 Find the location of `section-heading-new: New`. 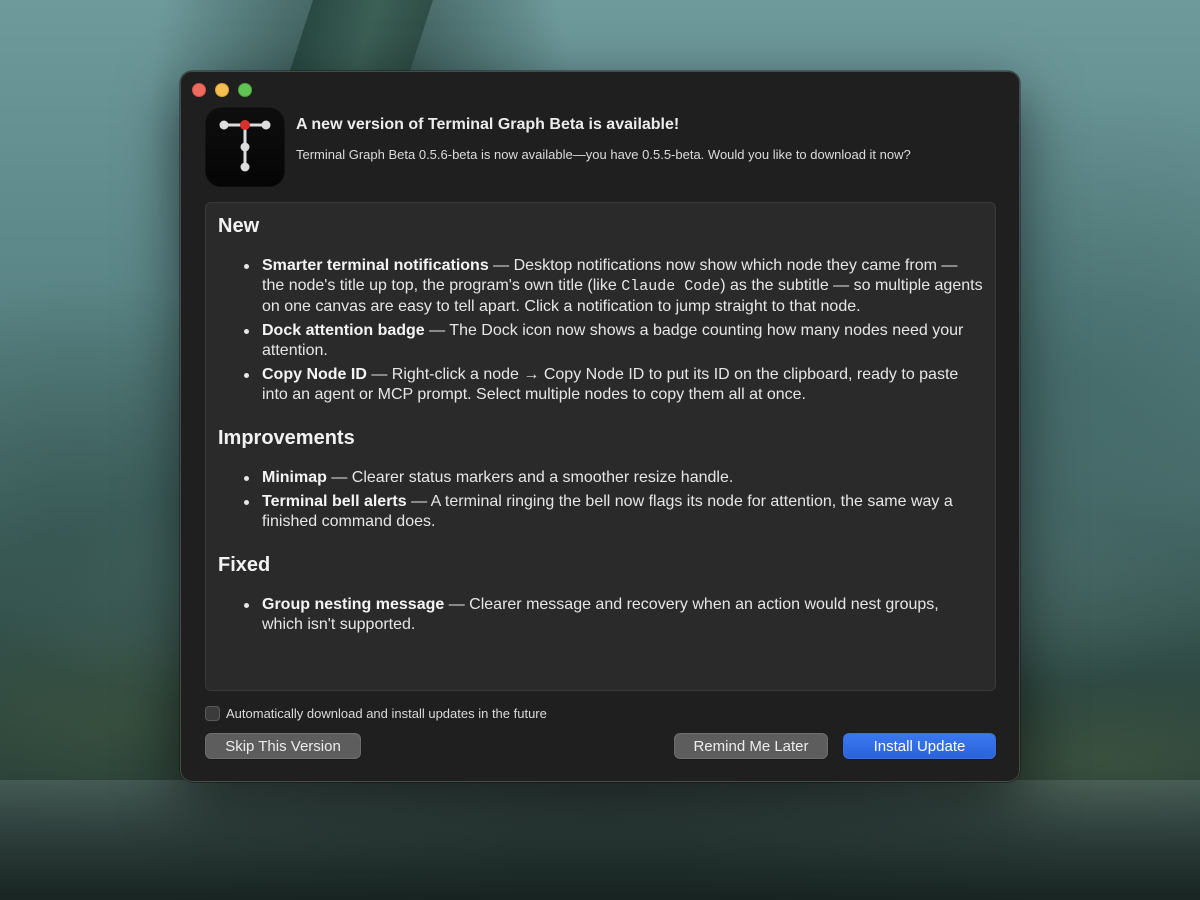

section-heading-new: New is located at coordinates (239, 226).